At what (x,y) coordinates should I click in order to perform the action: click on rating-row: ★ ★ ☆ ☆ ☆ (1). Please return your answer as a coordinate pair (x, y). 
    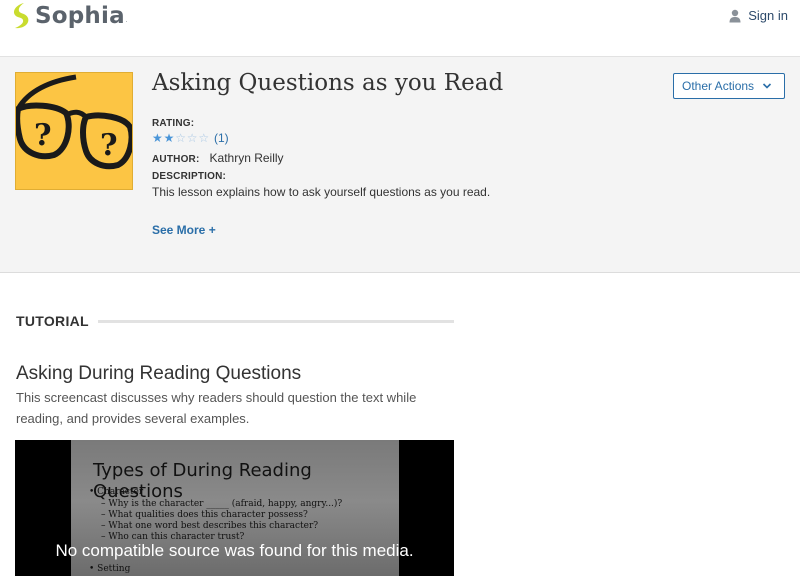
    Looking at the image, I should click on (190, 138).